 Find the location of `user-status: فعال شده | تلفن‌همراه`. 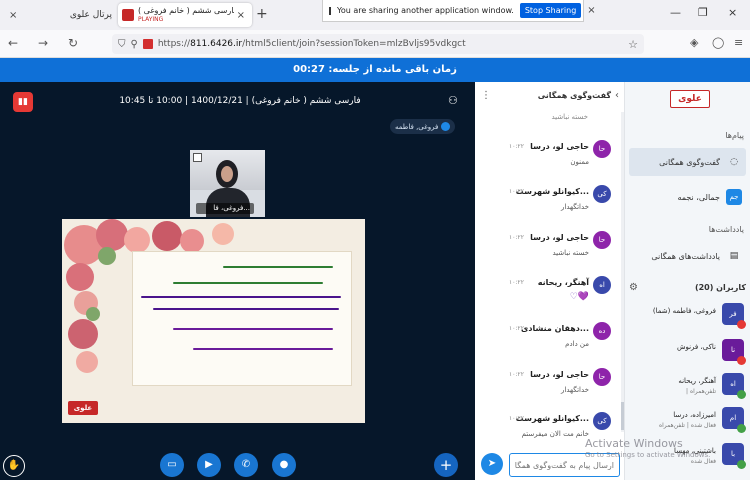

user-status: فعال شده | تلفن‌همراه is located at coordinates (687, 425).